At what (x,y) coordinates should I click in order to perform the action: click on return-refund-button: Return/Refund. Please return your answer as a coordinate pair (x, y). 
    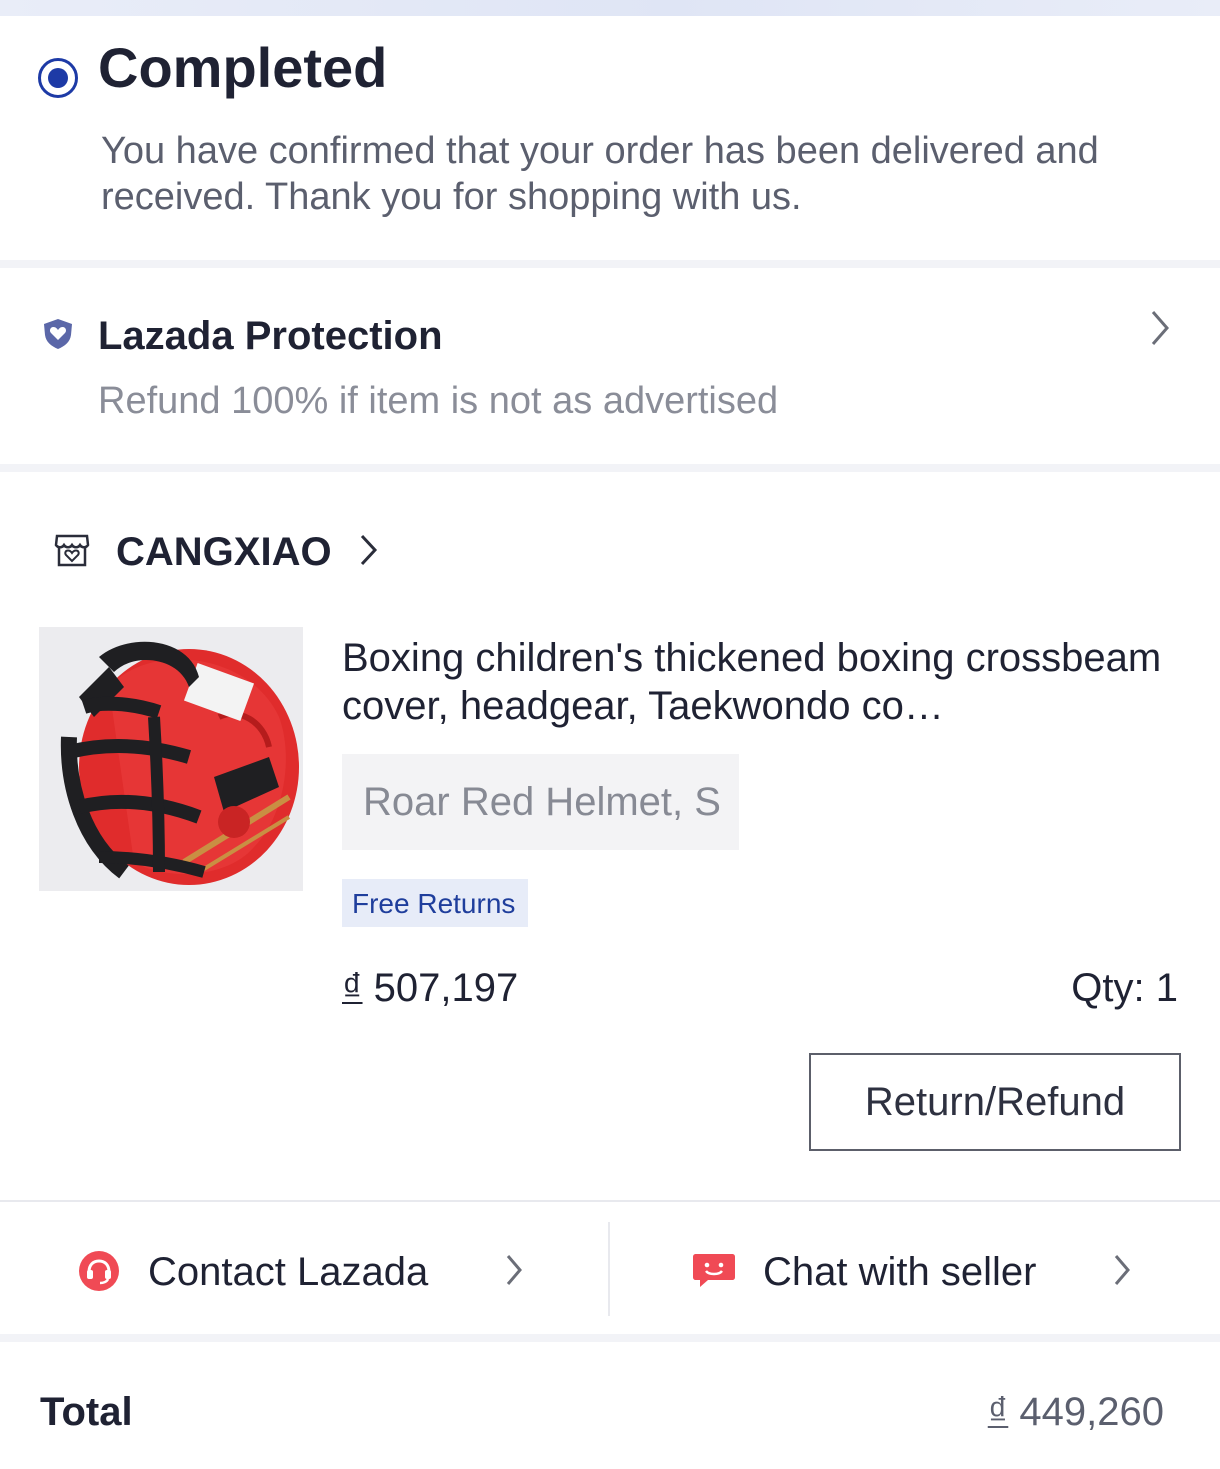
    Looking at the image, I should click on (995, 1102).